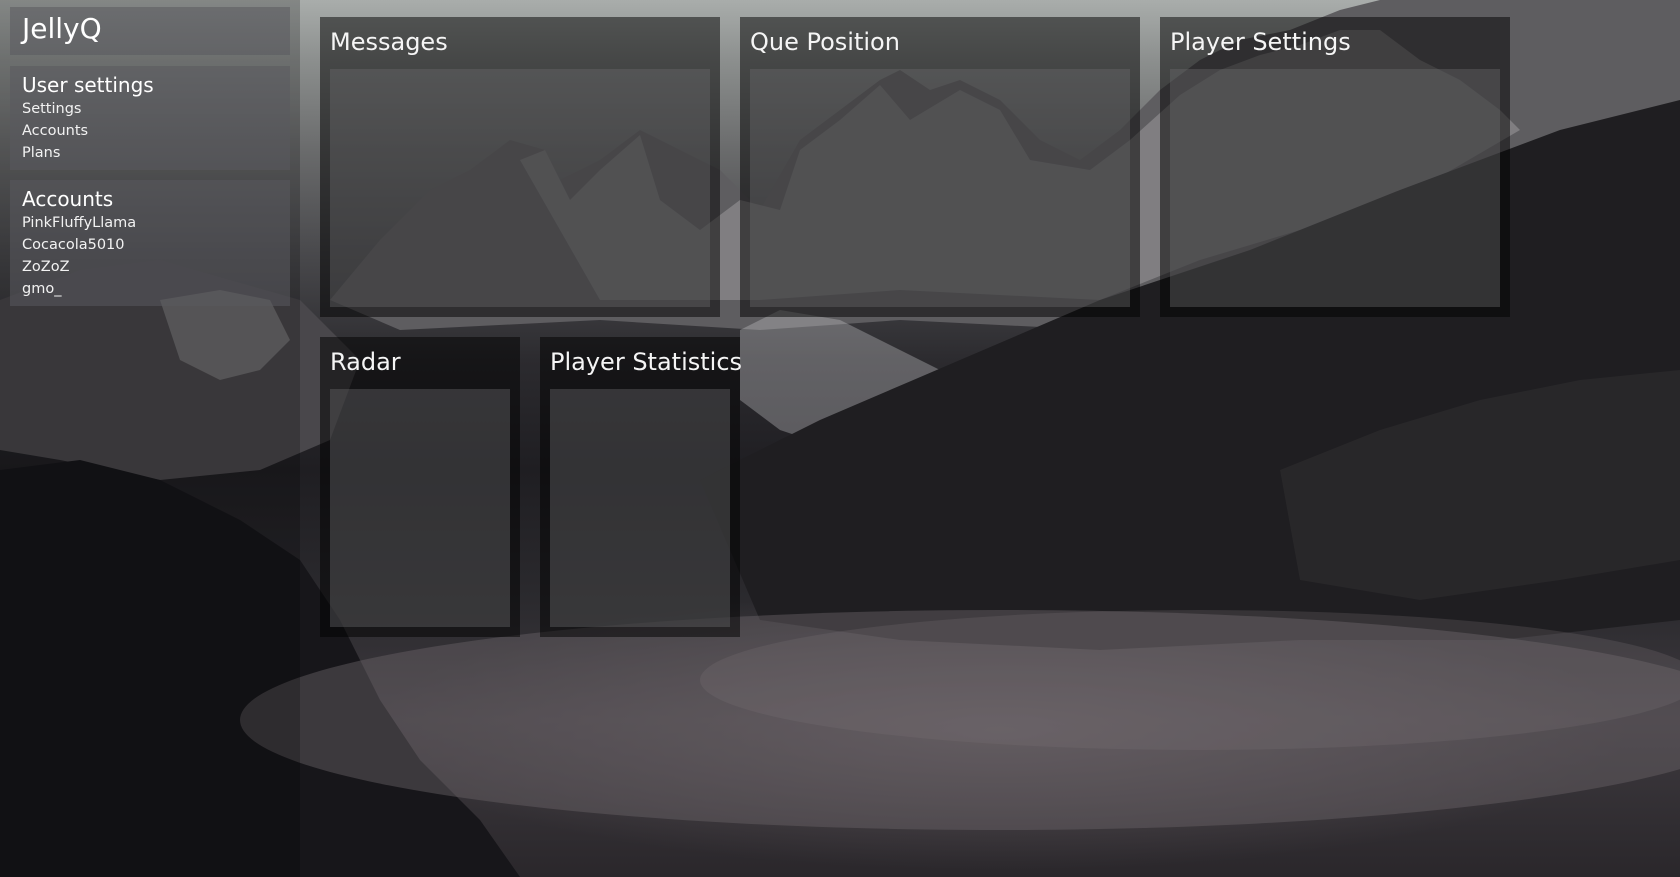 This screenshot has height=877, width=1680. Describe the element at coordinates (88, 85) in the screenshot. I see `user-settings-title: User settings` at that location.